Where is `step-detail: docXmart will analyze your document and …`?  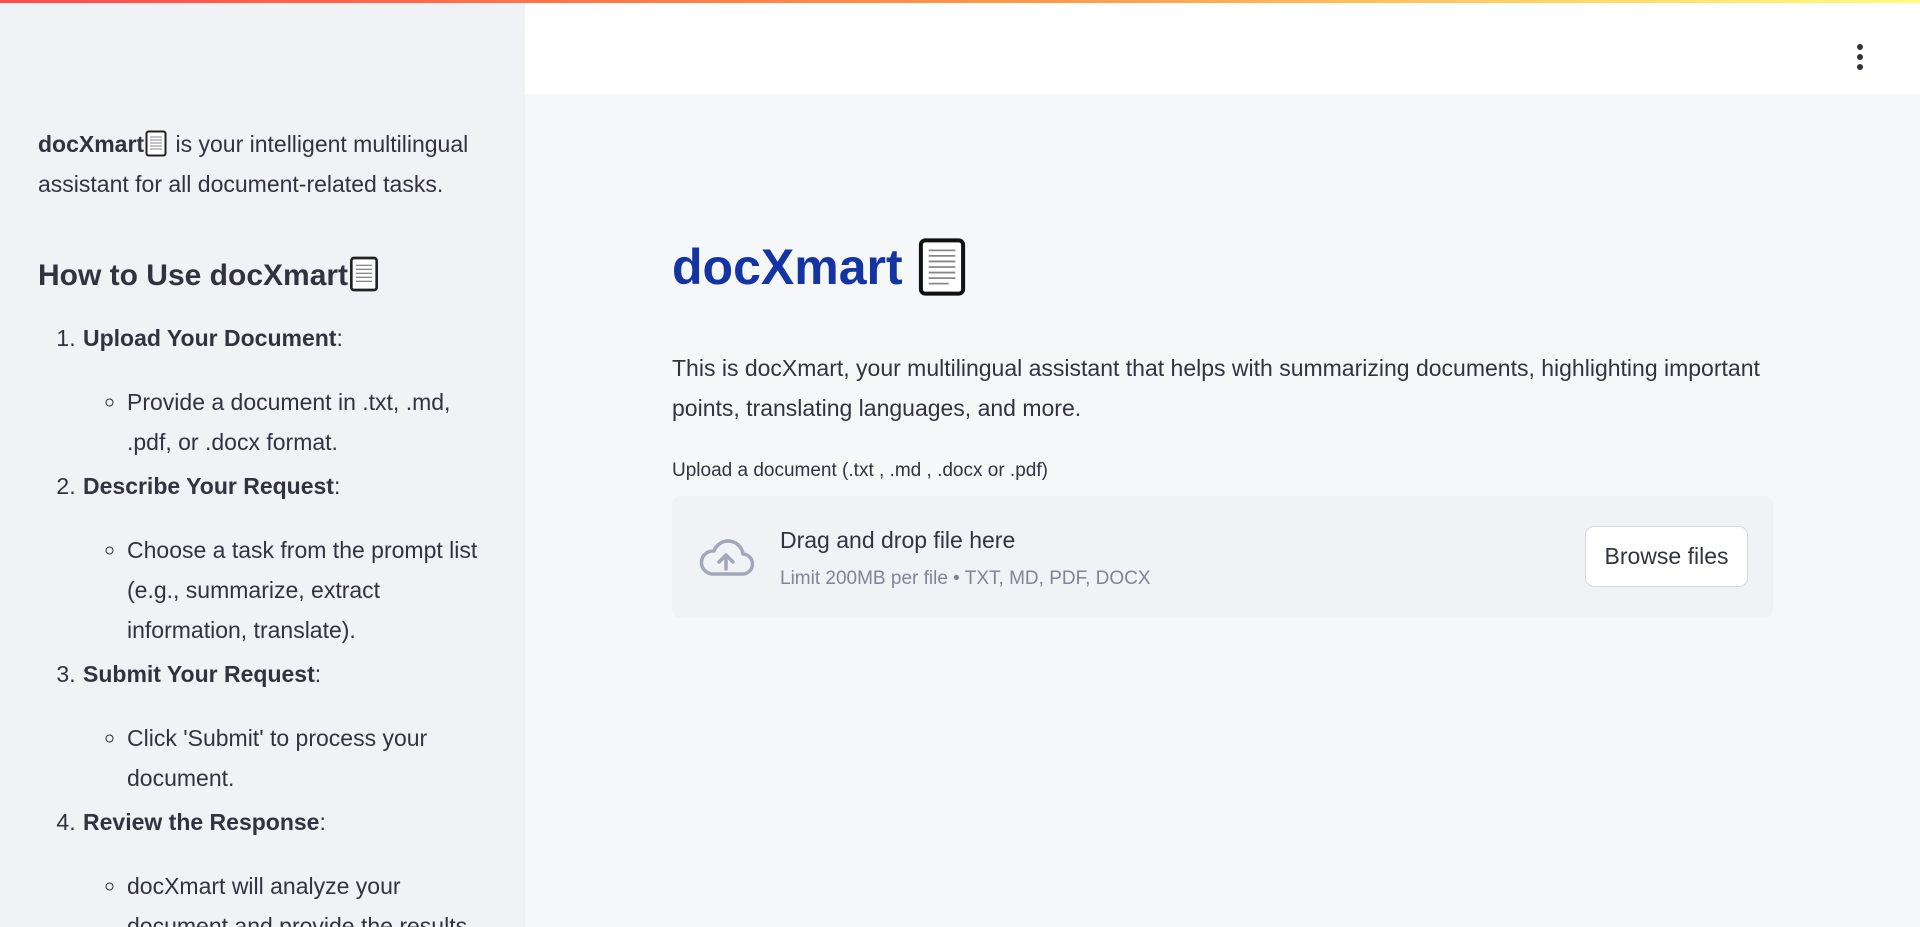
step-detail: docXmart will analyze your document and … is located at coordinates (307, 896).